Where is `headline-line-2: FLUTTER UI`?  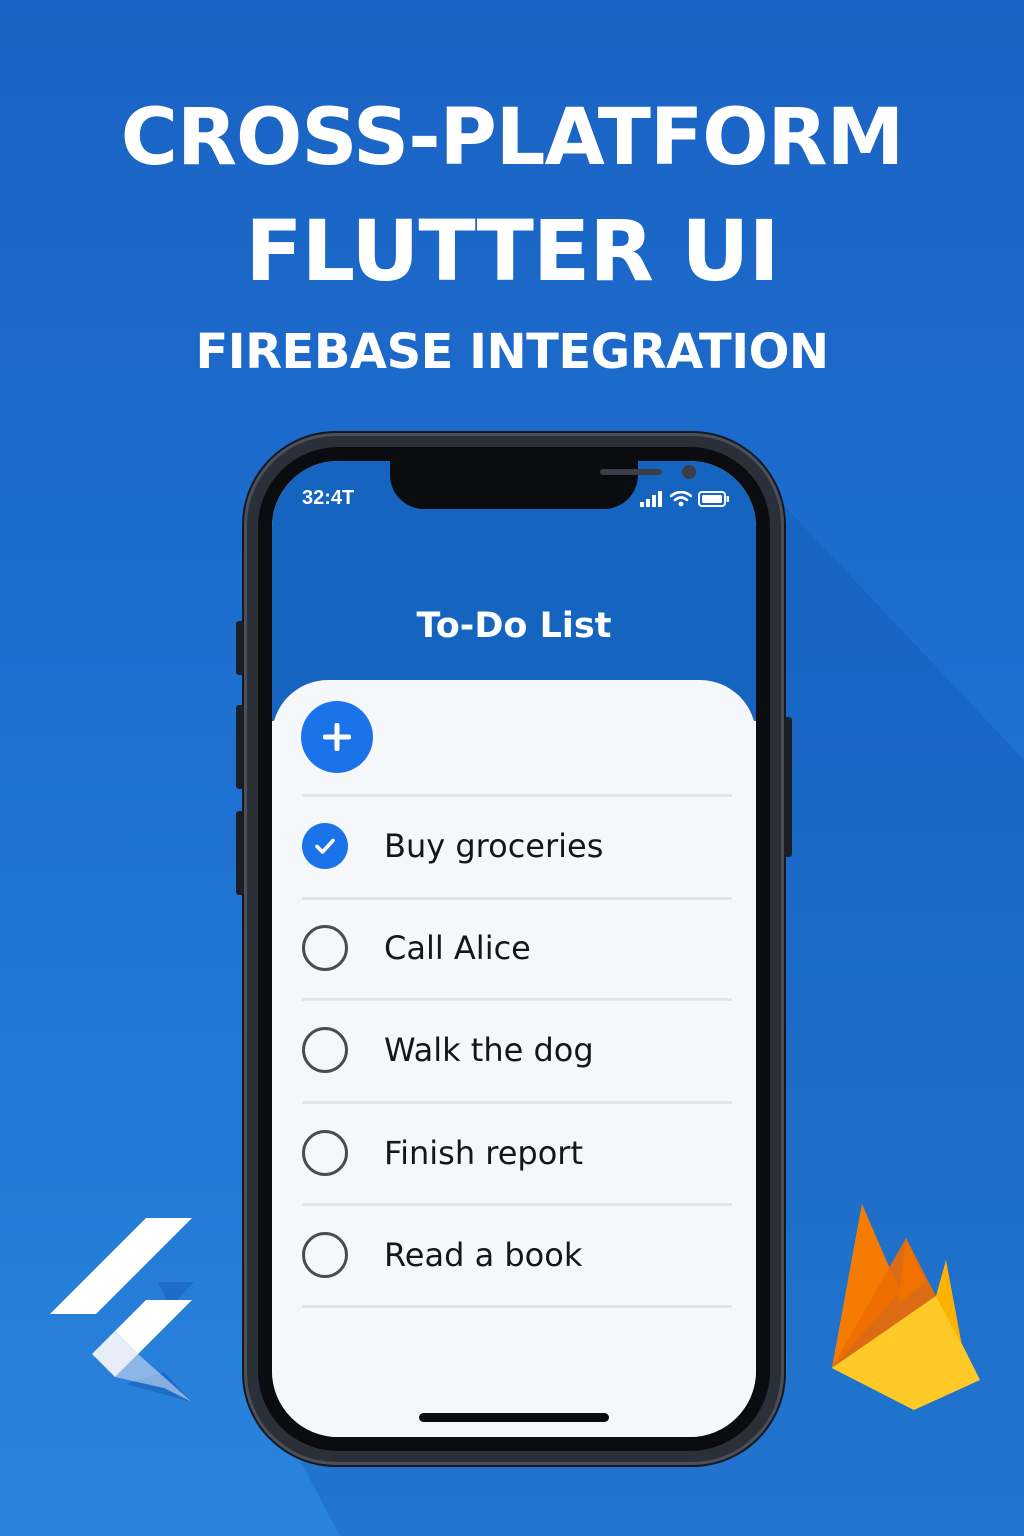
headline-line-2: FLUTTER UI is located at coordinates (512, 251).